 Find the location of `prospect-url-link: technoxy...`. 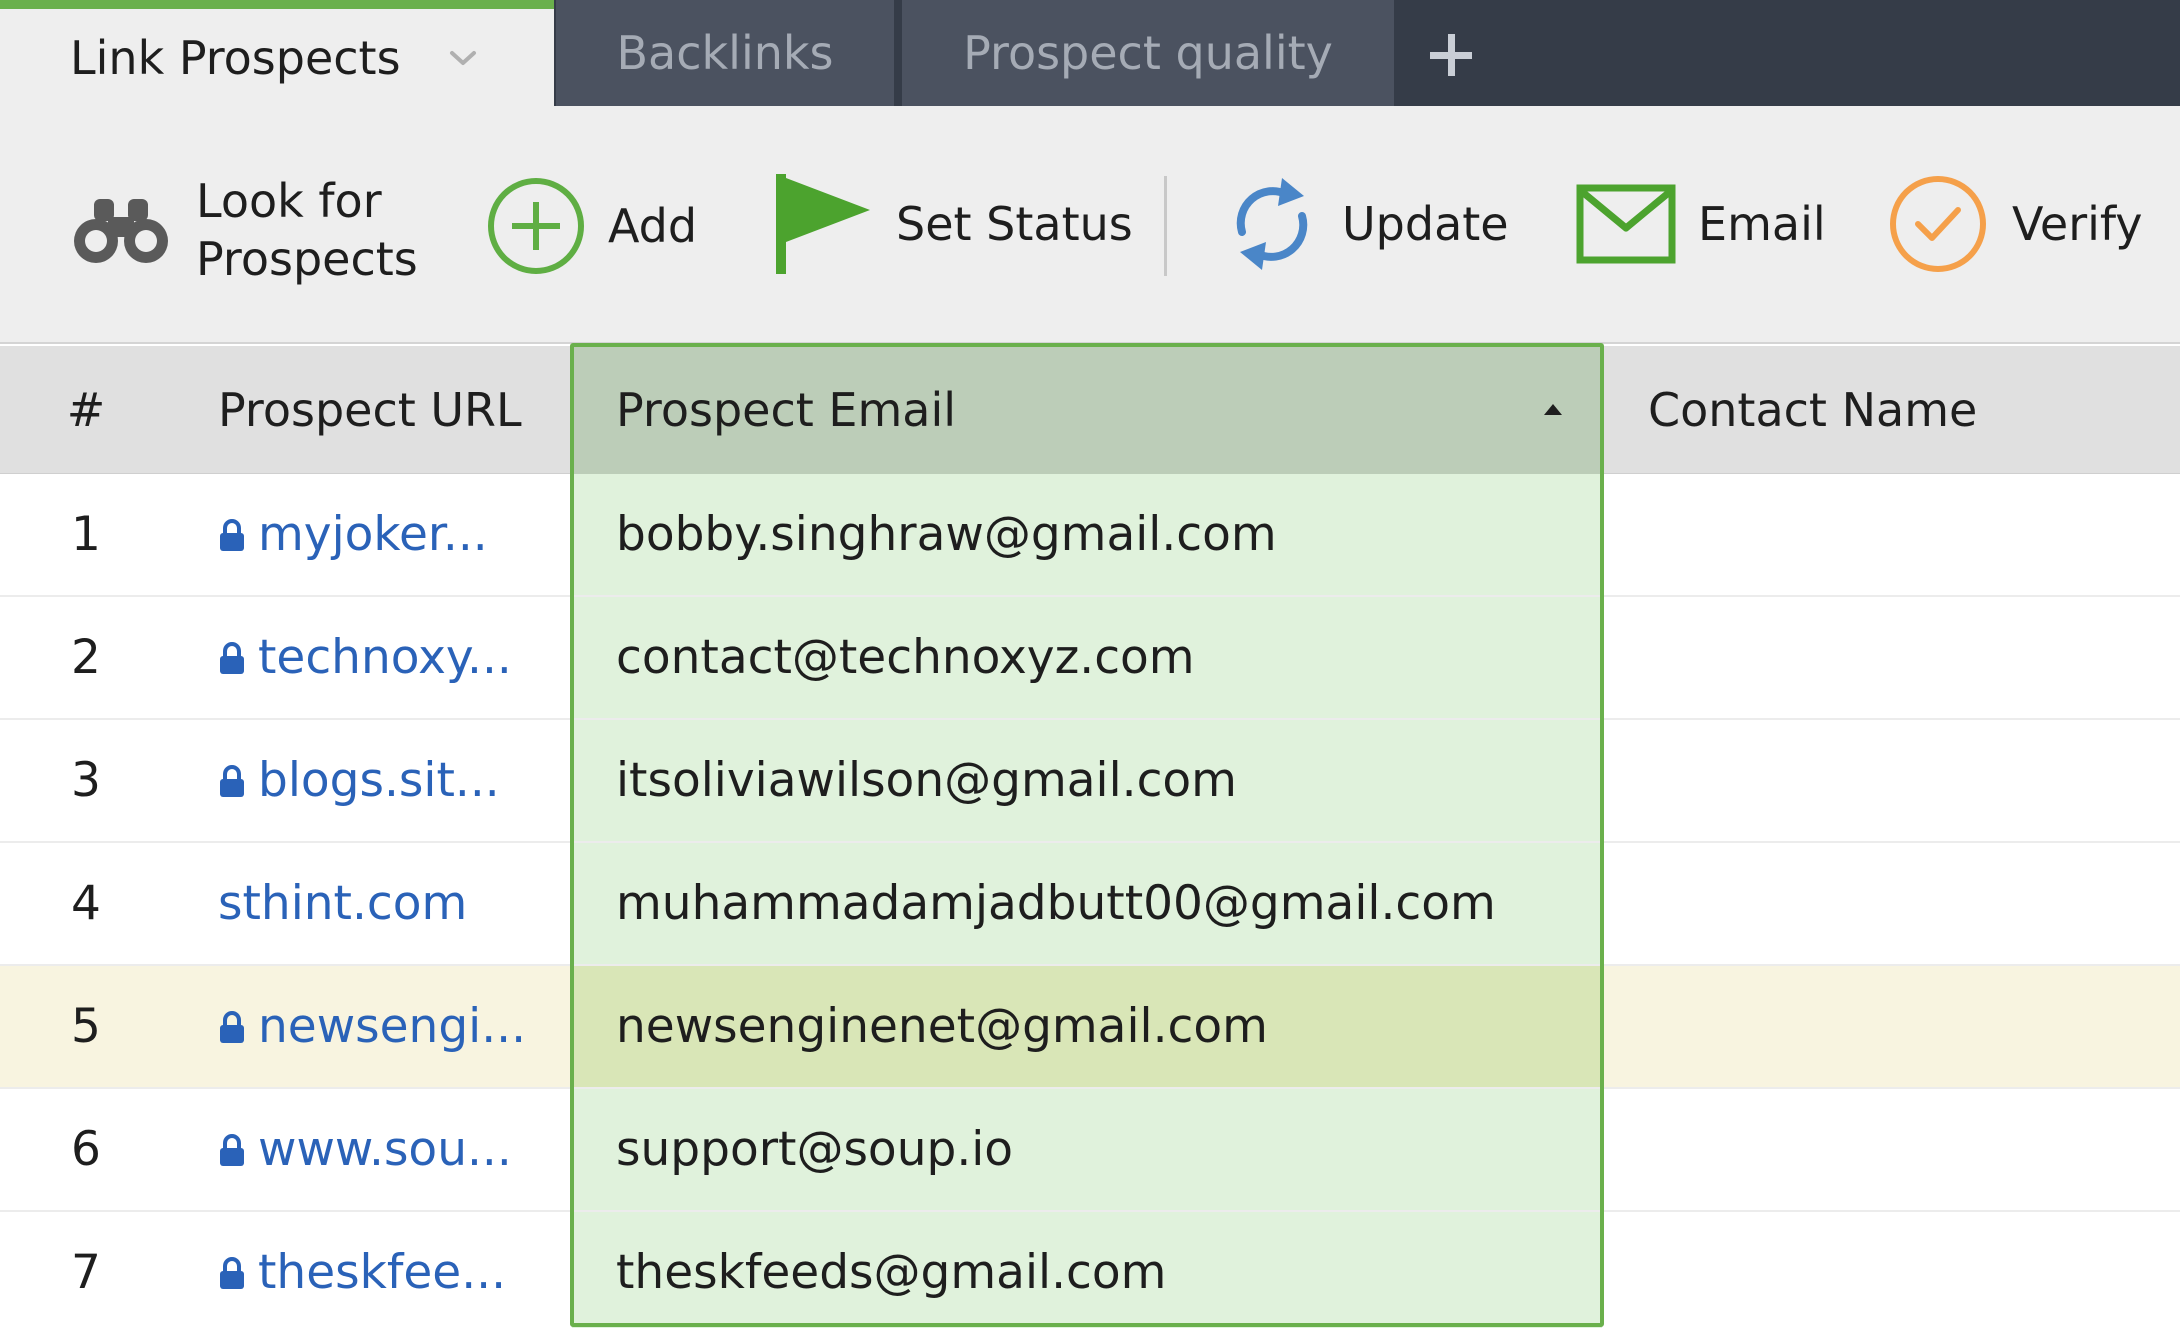

prospect-url-link: technoxy... is located at coordinates (385, 657).